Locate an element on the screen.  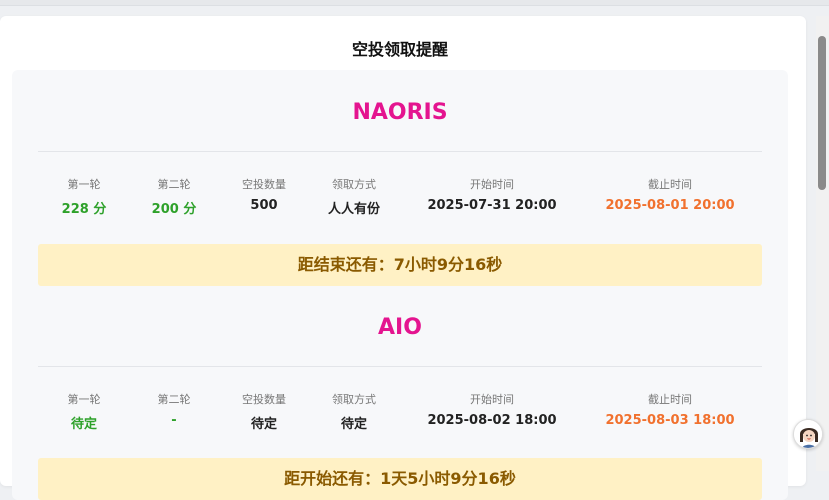
round1-column: 第一轮 228 分 is located at coordinates (84, 196).